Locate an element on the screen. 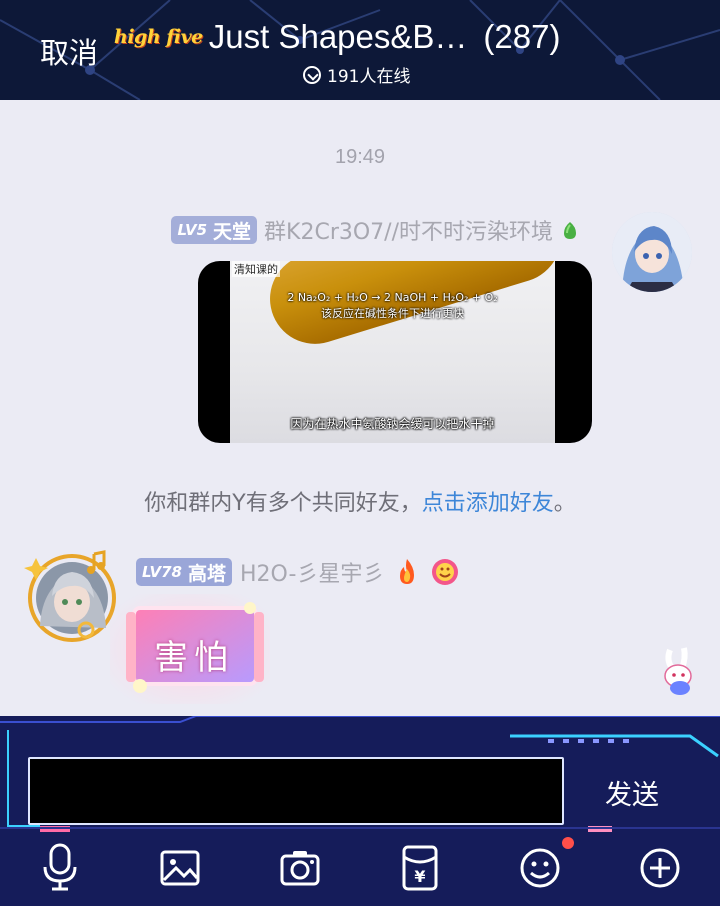  message-sender-info: LV78 高塔 H2O-彡星宇彡 is located at coordinates (298, 572).